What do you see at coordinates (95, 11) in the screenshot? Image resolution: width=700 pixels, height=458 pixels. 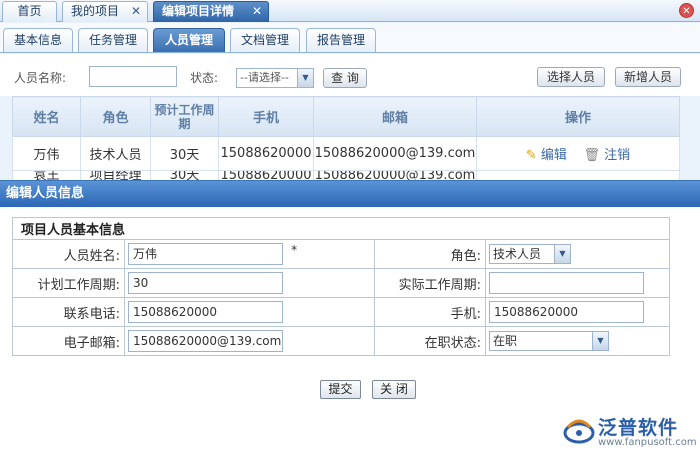 I see `tab-my-projects-label: 我的项目` at bounding box center [95, 11].